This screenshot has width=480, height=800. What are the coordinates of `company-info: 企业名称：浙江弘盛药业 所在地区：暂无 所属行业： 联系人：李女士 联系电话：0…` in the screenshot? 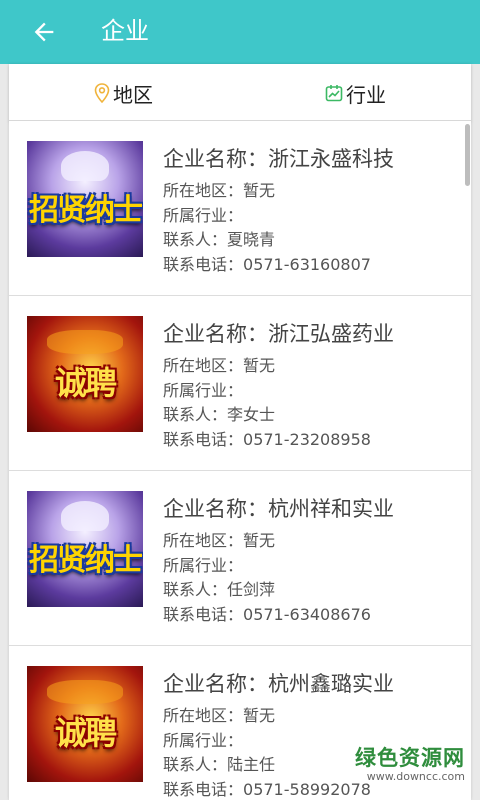 It's located at (278, 385).